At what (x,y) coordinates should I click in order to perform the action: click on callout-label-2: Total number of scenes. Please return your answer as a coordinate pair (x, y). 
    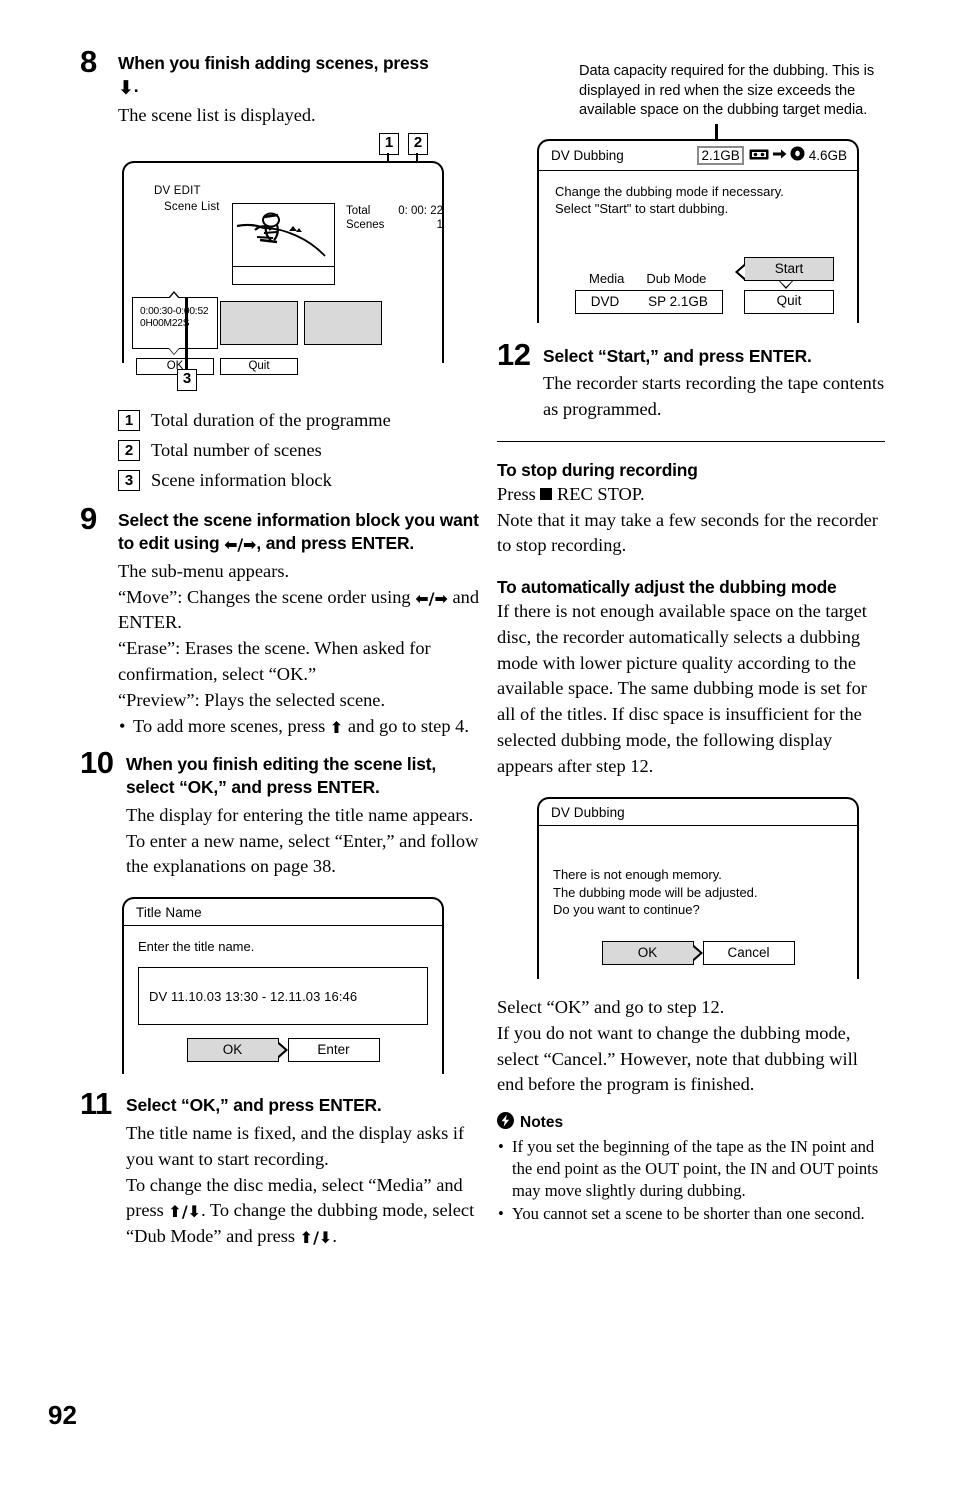
    Looking at the image, I should click on (236, 450).